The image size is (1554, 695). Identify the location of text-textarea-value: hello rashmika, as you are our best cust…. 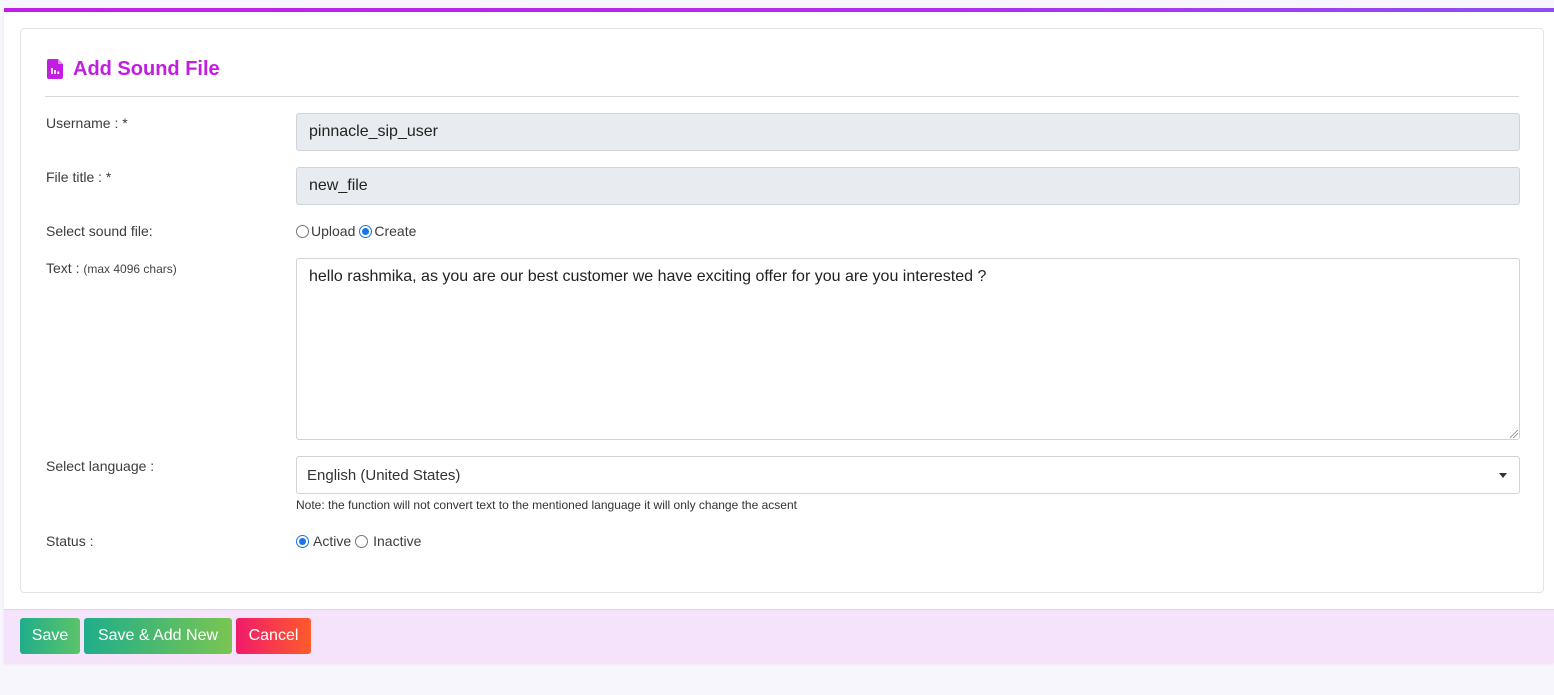
(648, 276).